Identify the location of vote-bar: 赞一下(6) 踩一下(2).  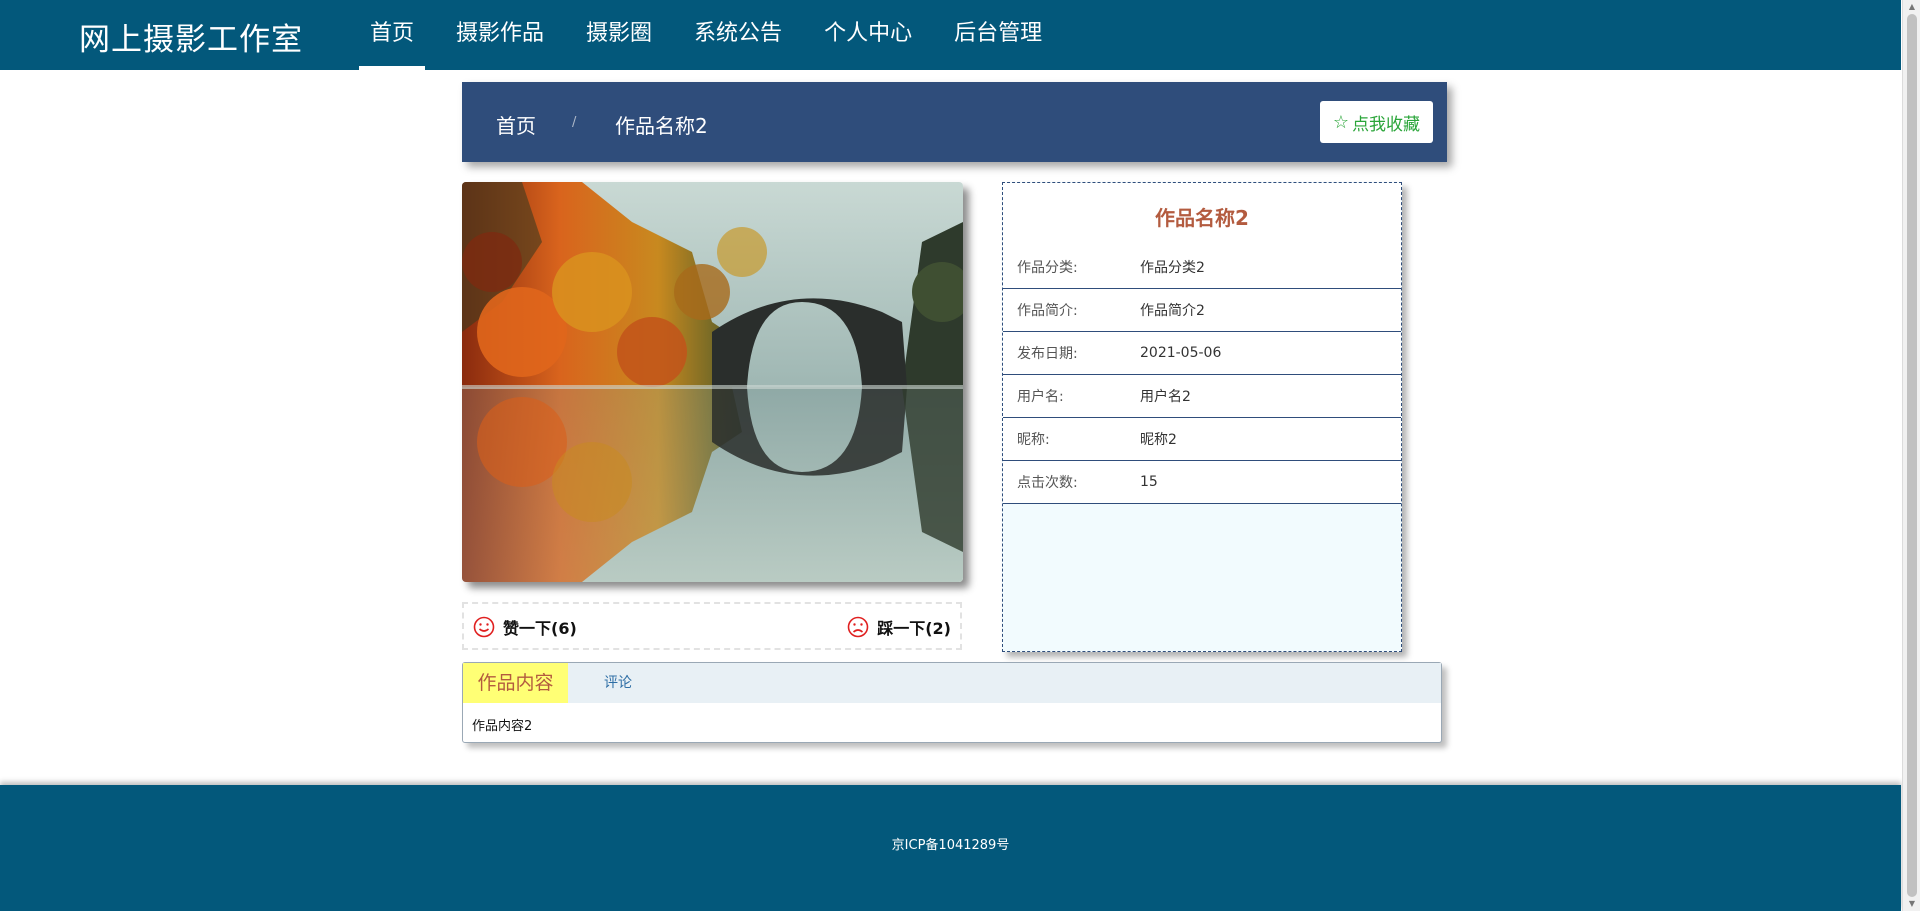
(712, 626).